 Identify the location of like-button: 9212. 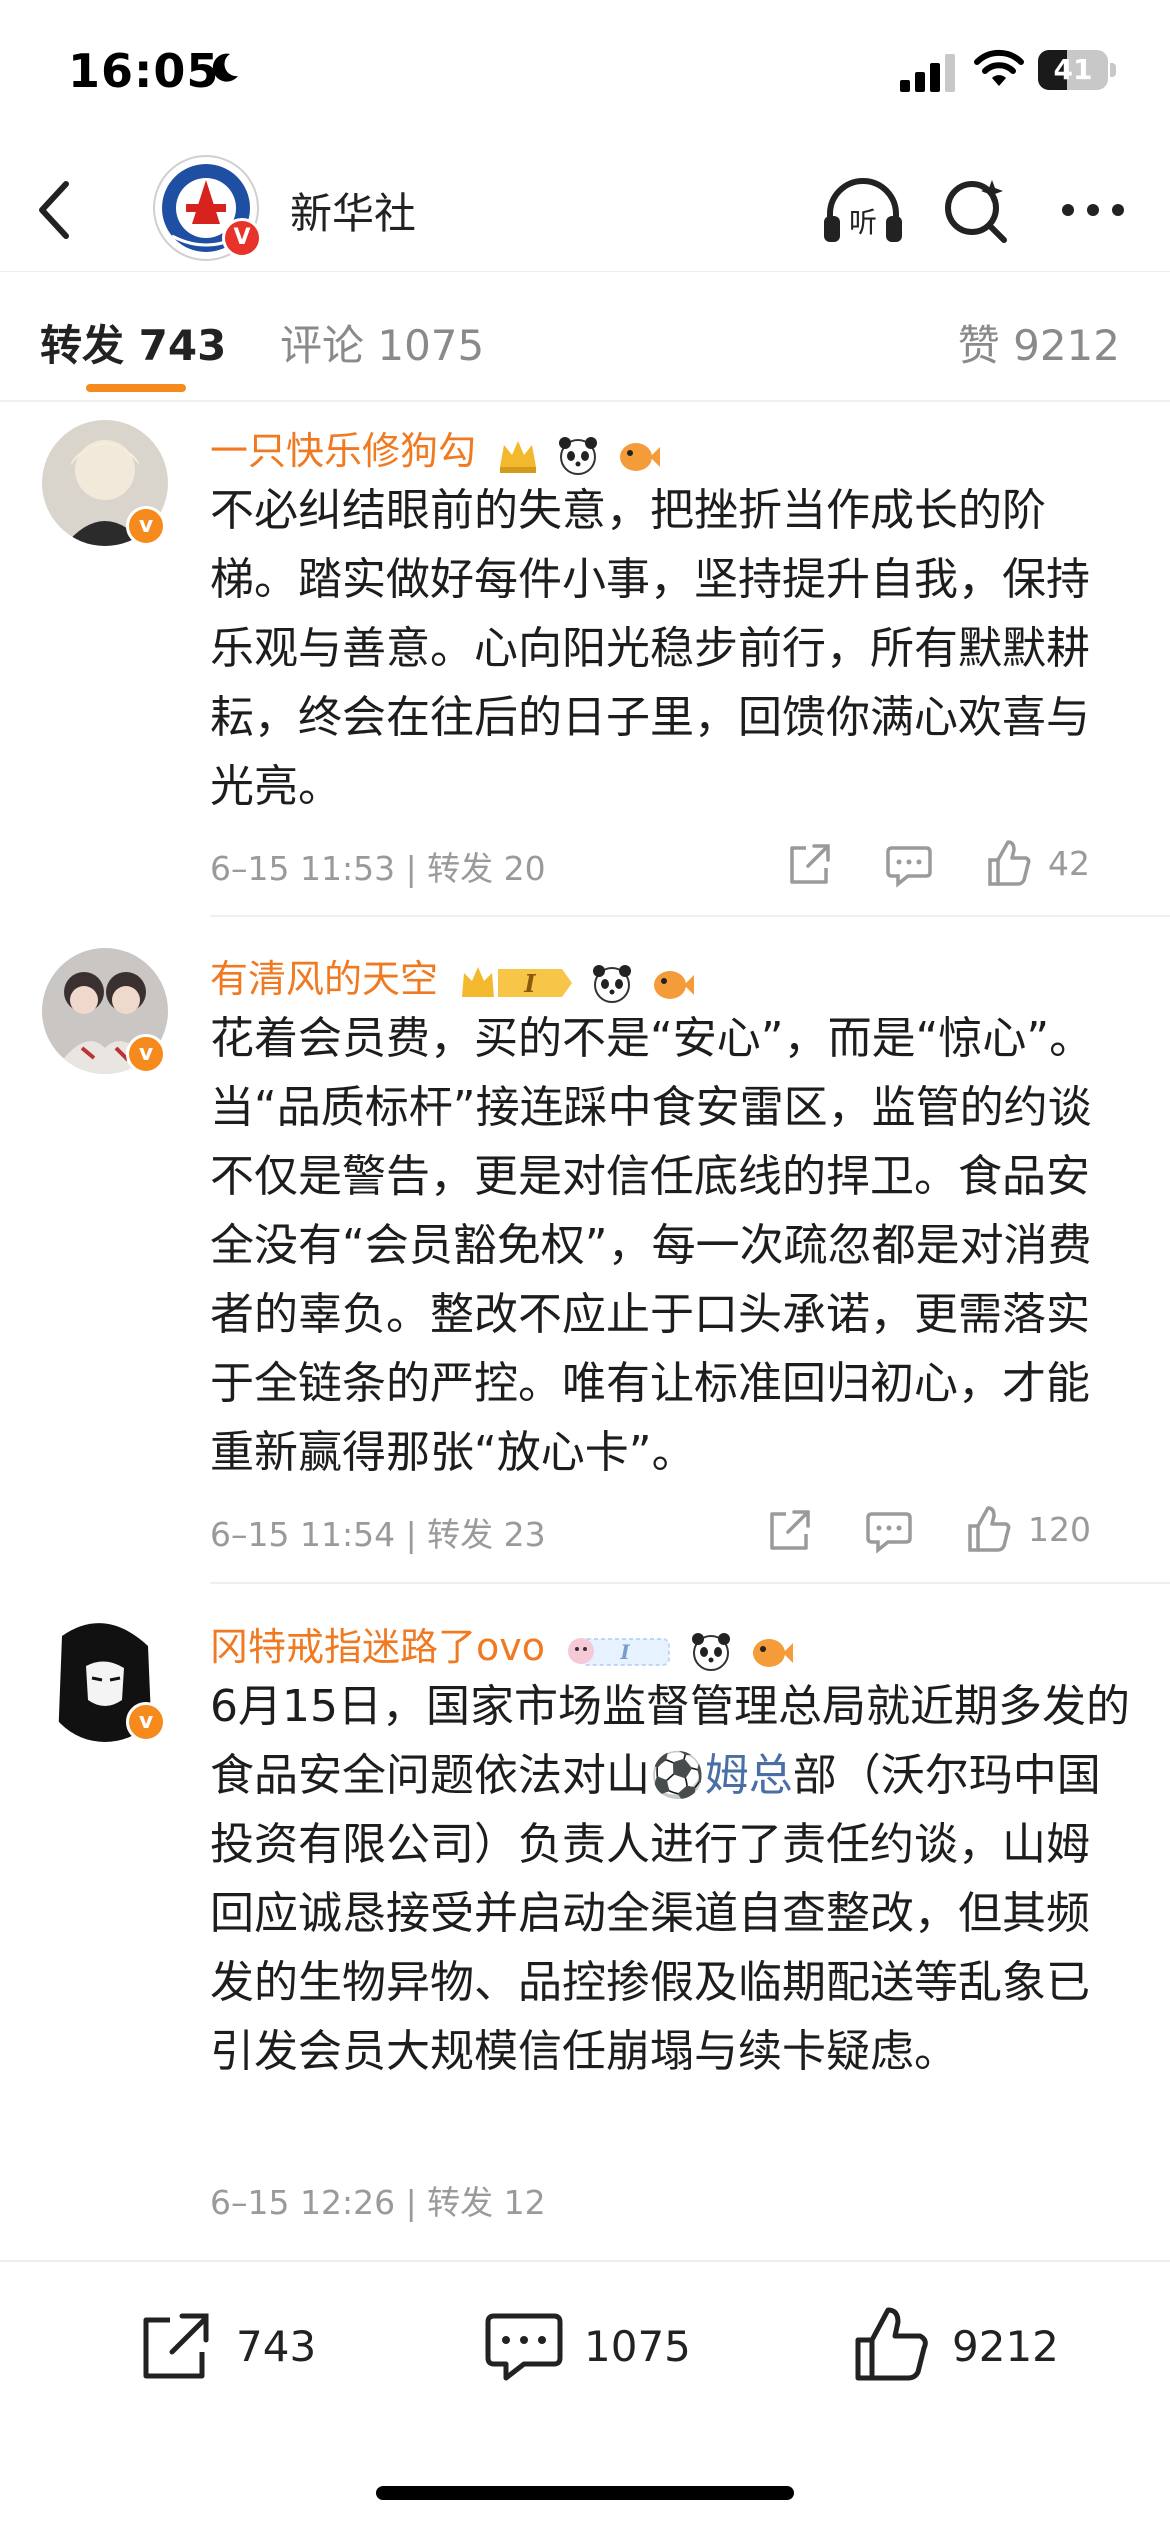
(972, 2349).